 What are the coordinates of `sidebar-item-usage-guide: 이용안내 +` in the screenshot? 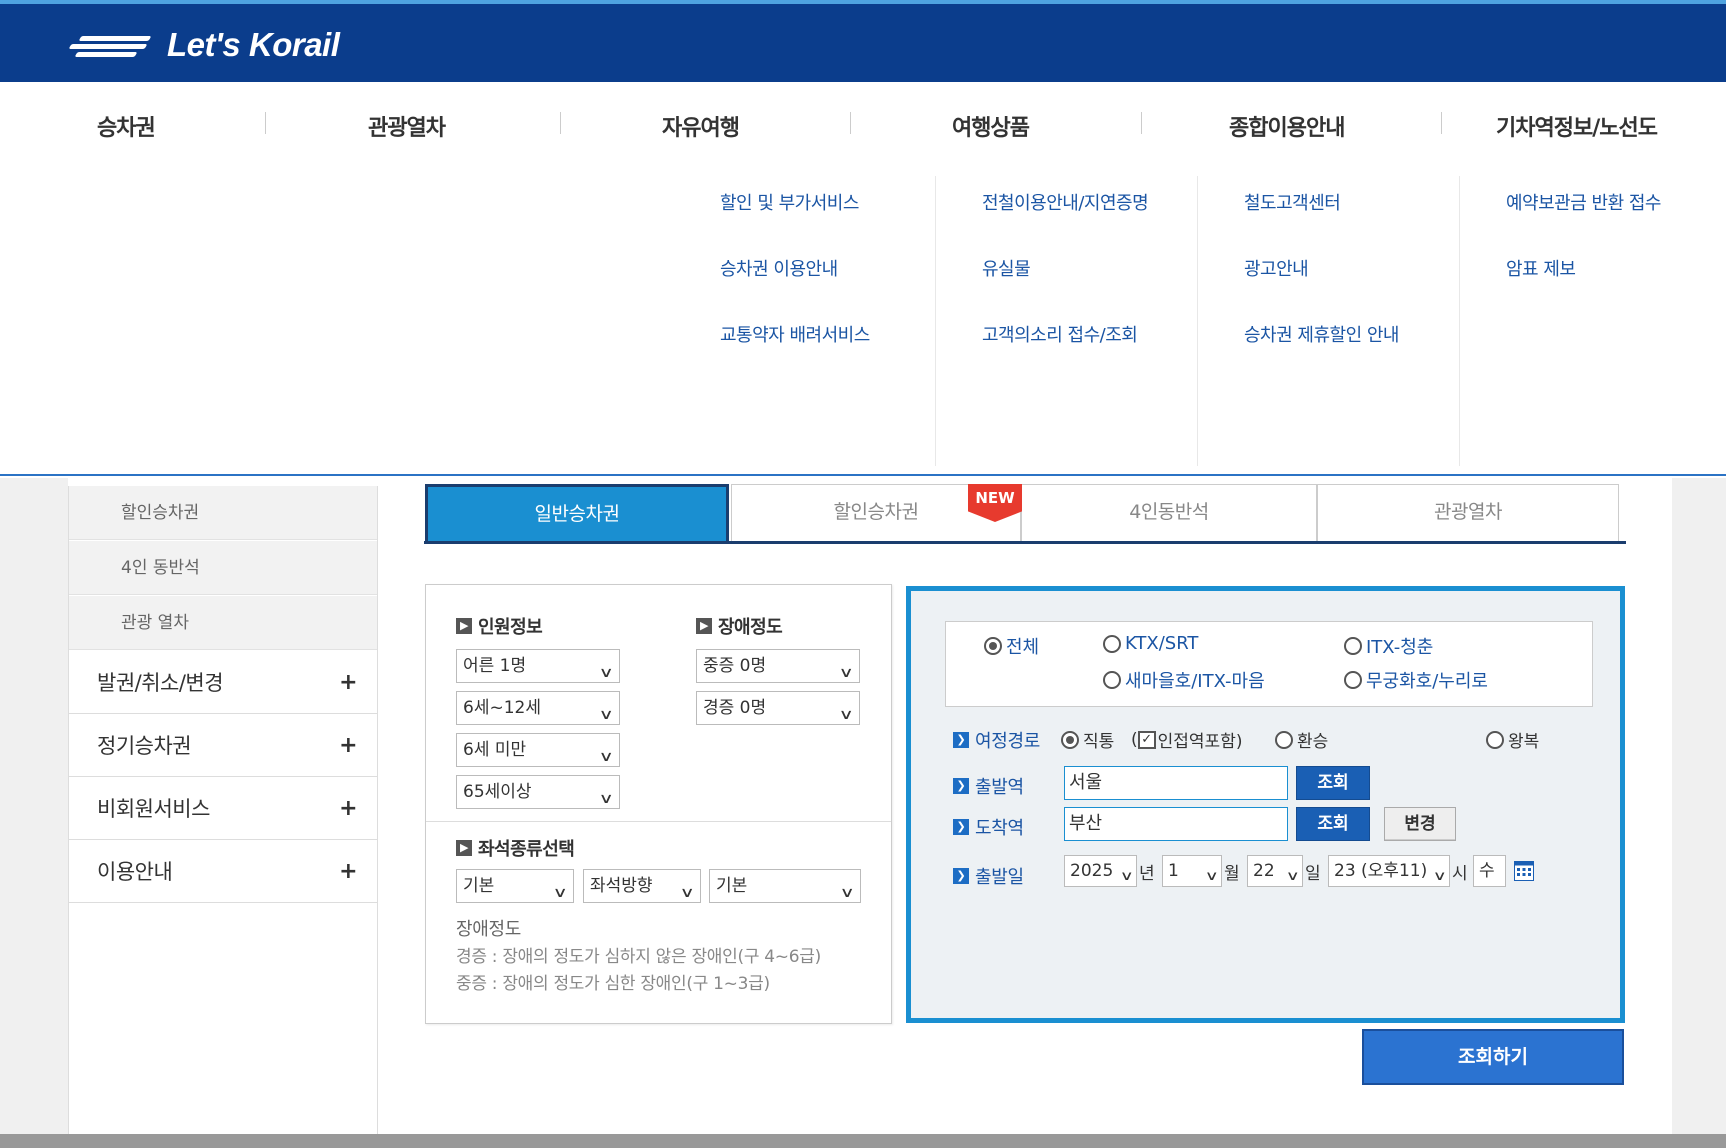 It's located at (223, 872).